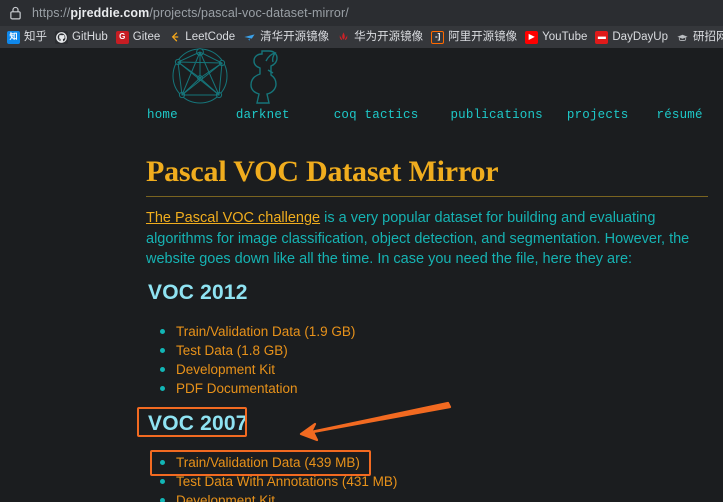  I want to click on tsinghua-mirror-icon, so click(249, 37).